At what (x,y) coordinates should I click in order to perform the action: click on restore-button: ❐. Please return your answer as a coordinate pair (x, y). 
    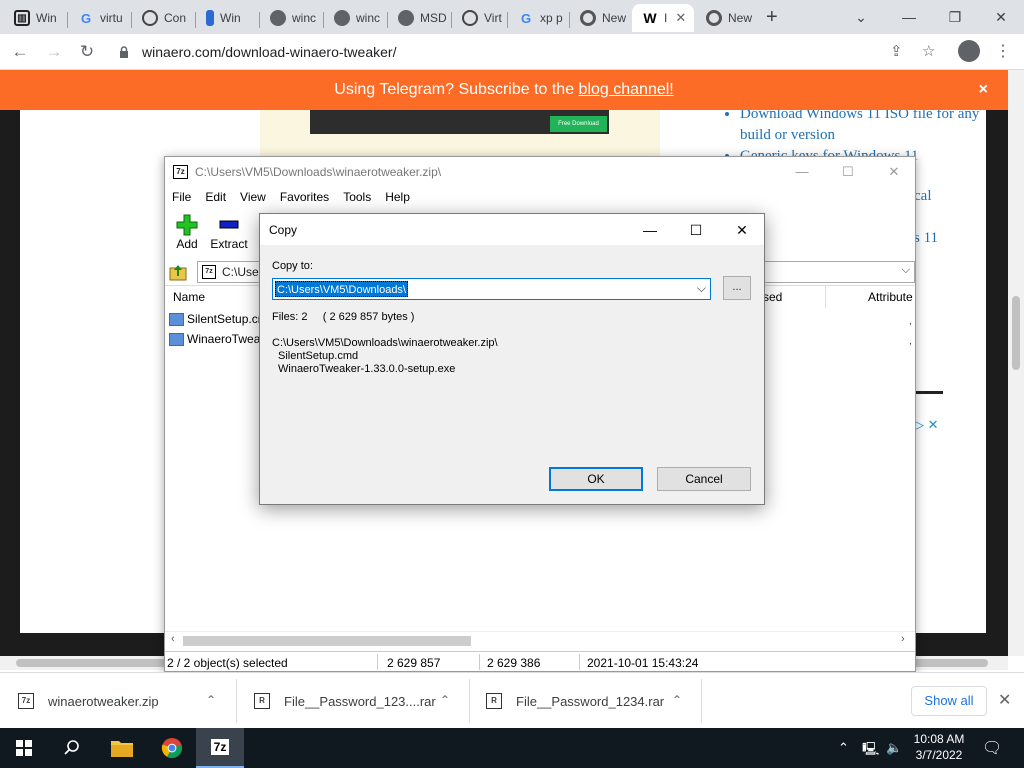
    Looking at the image, I should click on (955, 17).